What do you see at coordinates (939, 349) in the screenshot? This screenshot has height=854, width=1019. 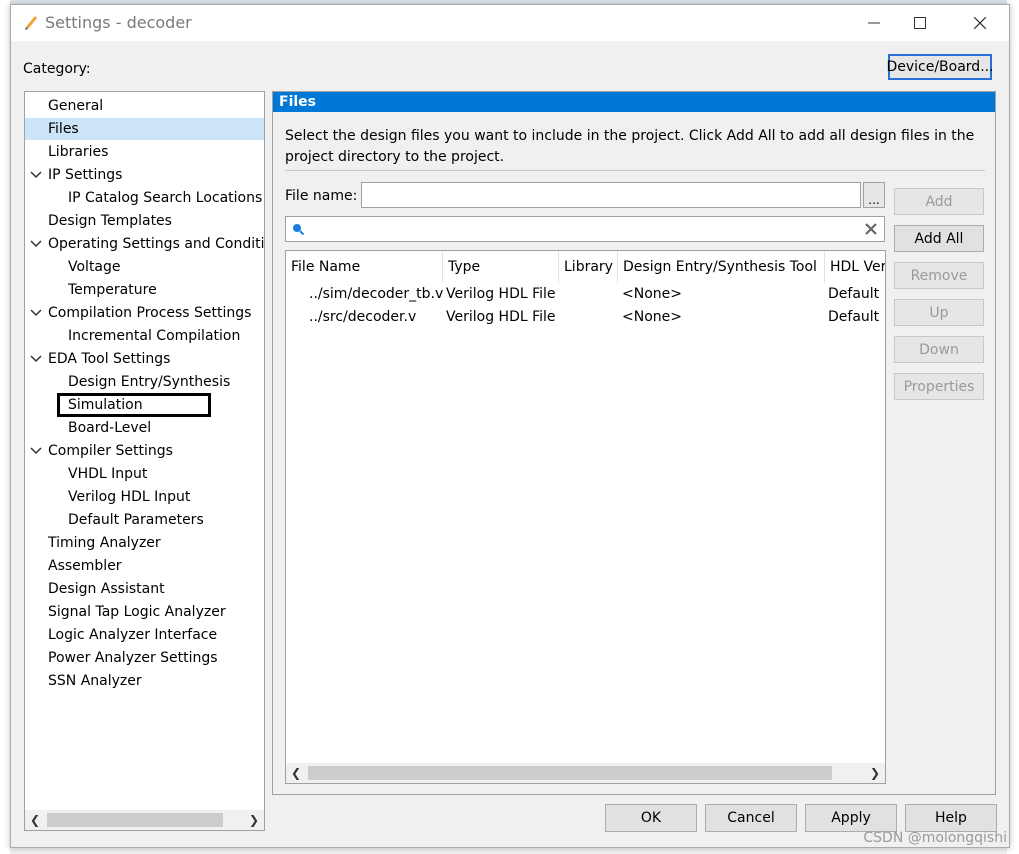 I see `down-button: Down` at bounding box center [939, 349].